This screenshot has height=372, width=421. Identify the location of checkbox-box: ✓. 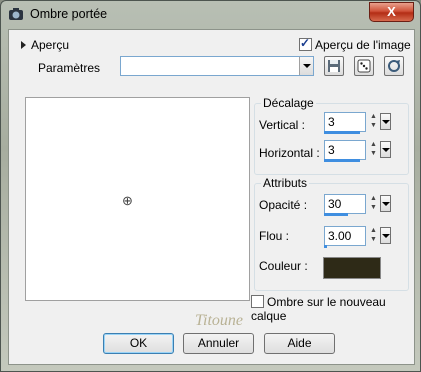
(305, 43).